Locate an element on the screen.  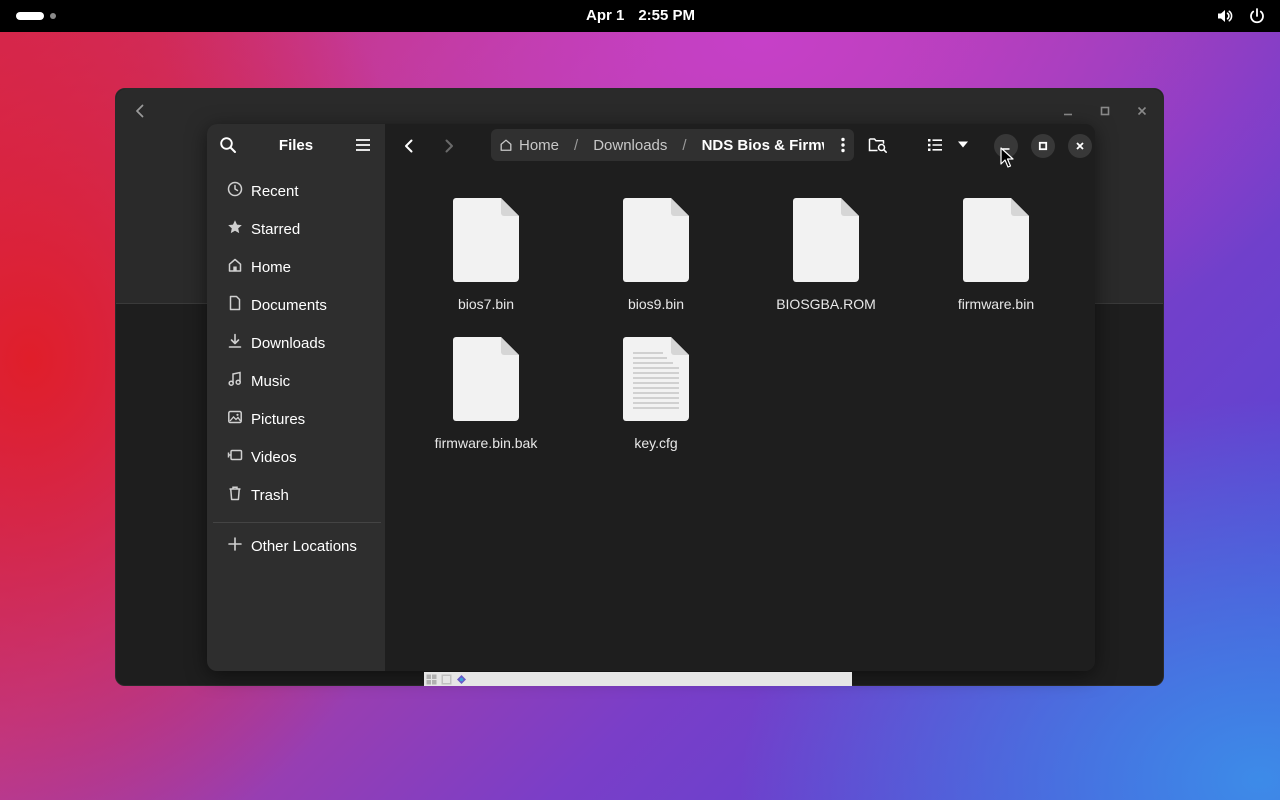
system-tray is located at coordinates (1241, 16).